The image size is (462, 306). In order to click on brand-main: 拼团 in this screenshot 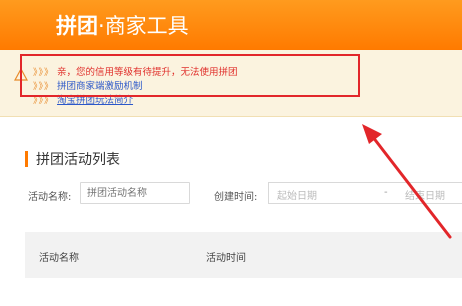, I will do `click(77, 26)`.